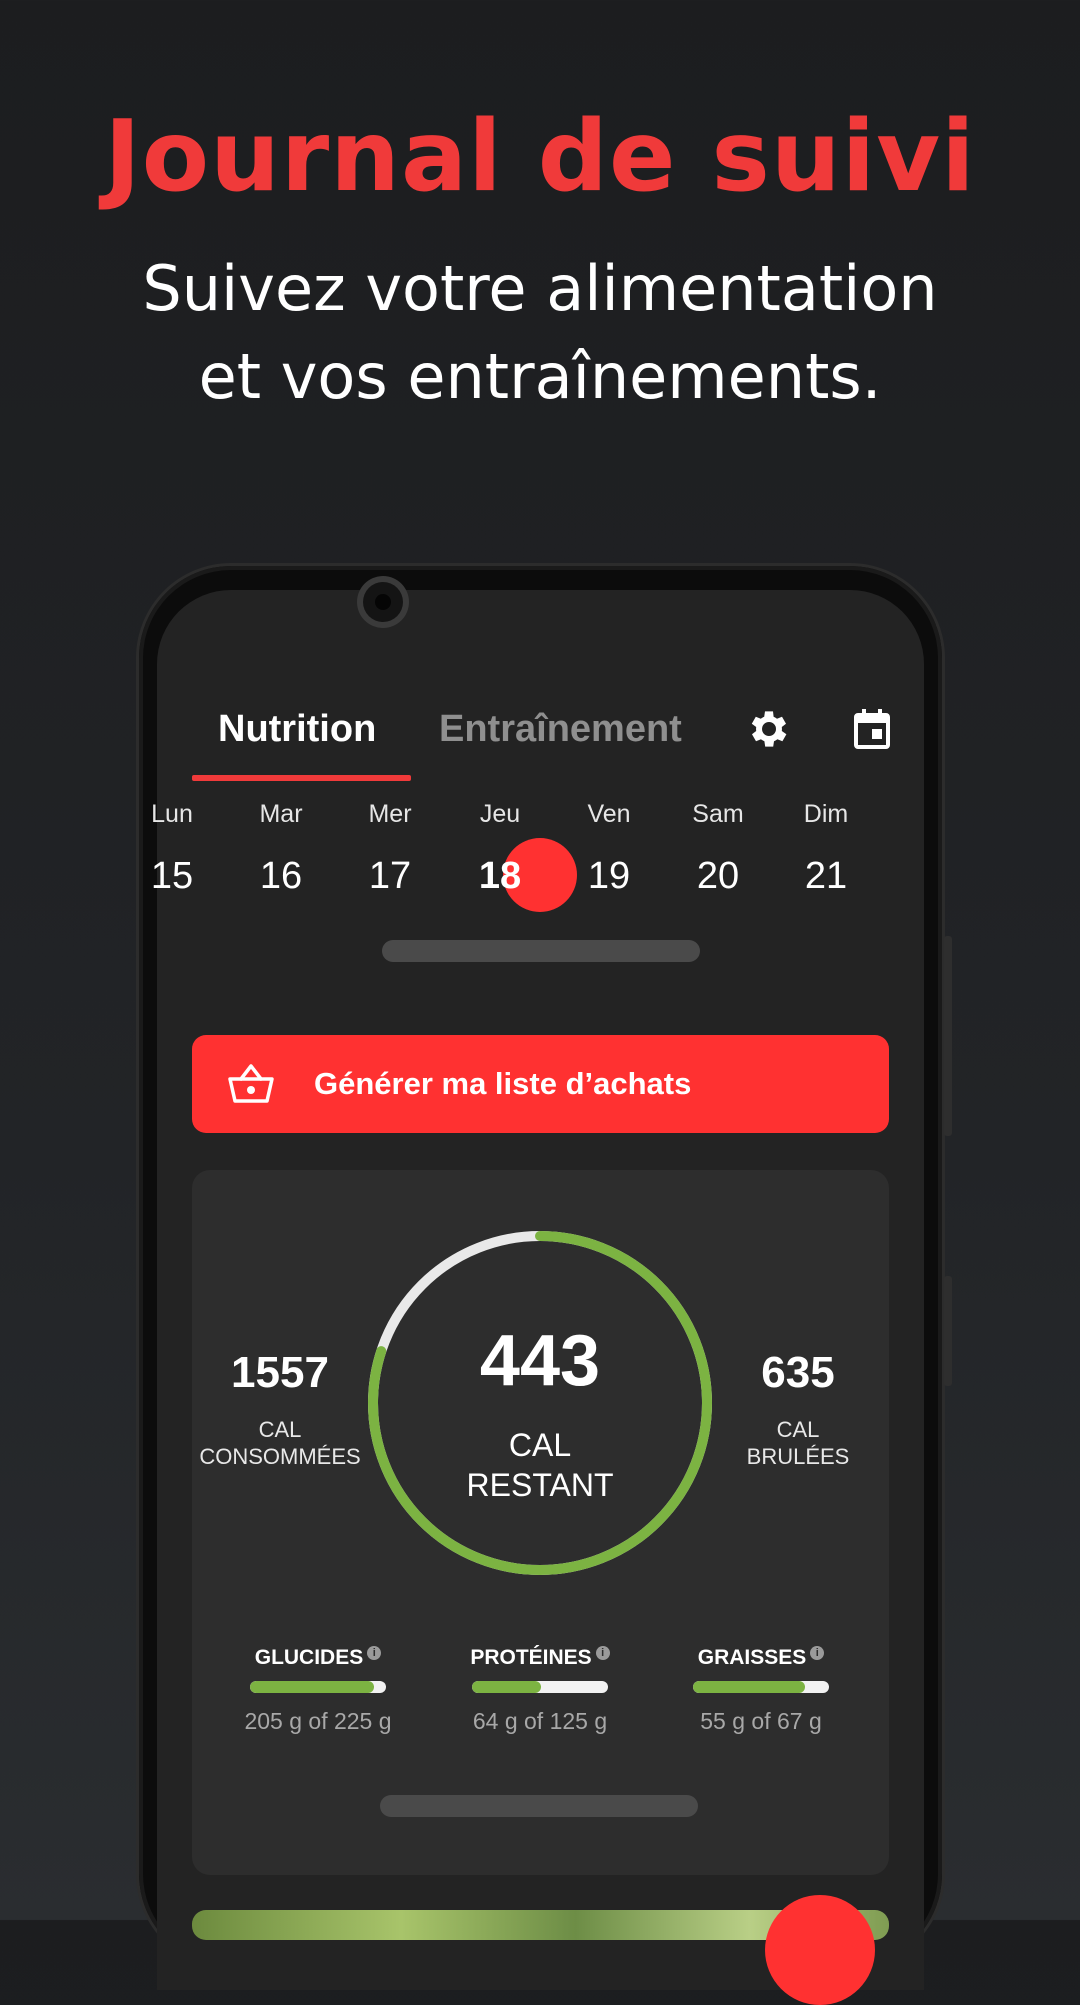  What do you see at coordinates (390, 876) in the screenshot?
I see `day-number-17: 17` at bounding box center [390, 876].